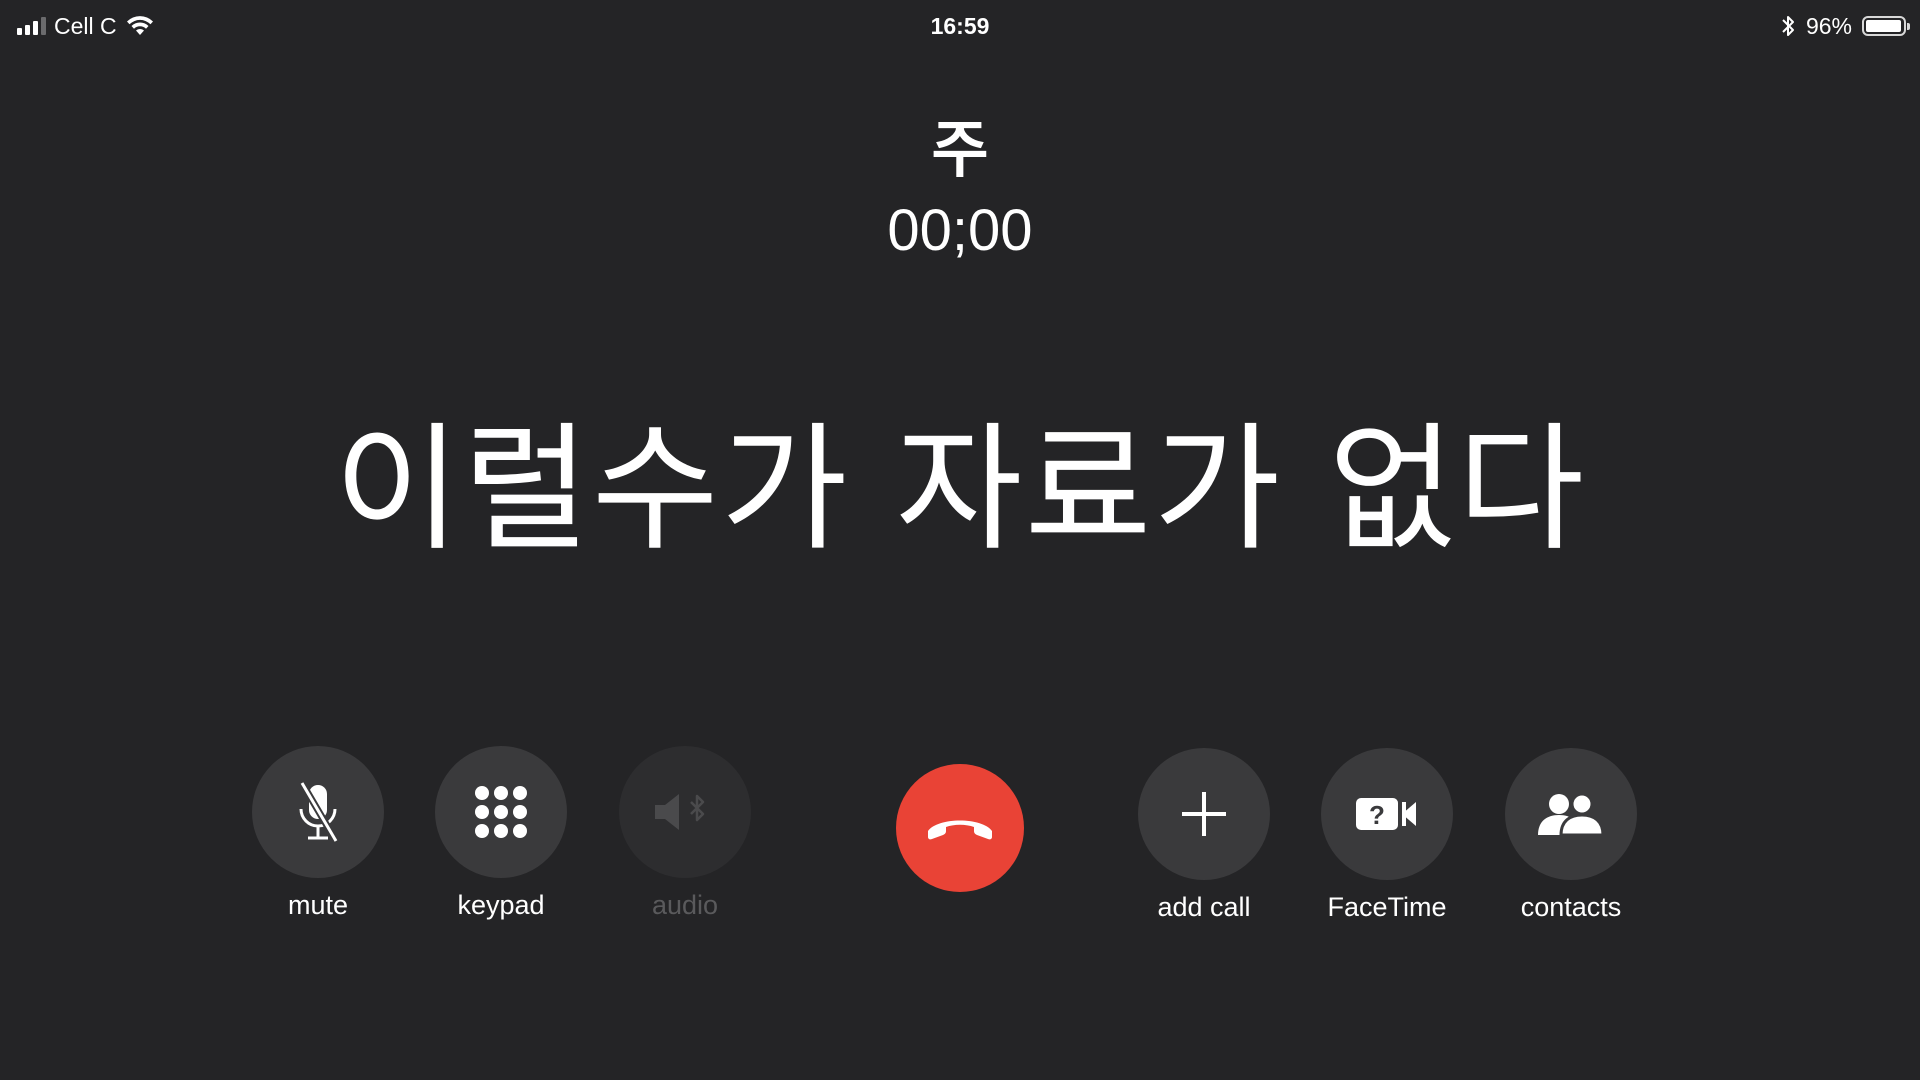 The width and height of the screenshot is (1920, 1080). Describe the element at coordinates (960, 149) in the screenshot. I see `caller-name: 주` at that location.